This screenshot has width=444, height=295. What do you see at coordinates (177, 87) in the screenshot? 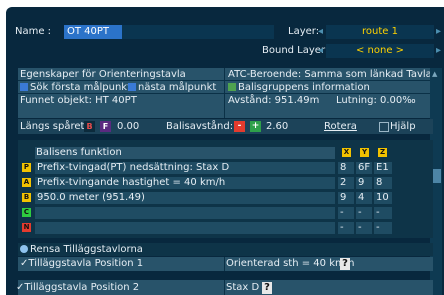
I see `search-next-label: nästa målpunkt` at bounding box center [177, 87].